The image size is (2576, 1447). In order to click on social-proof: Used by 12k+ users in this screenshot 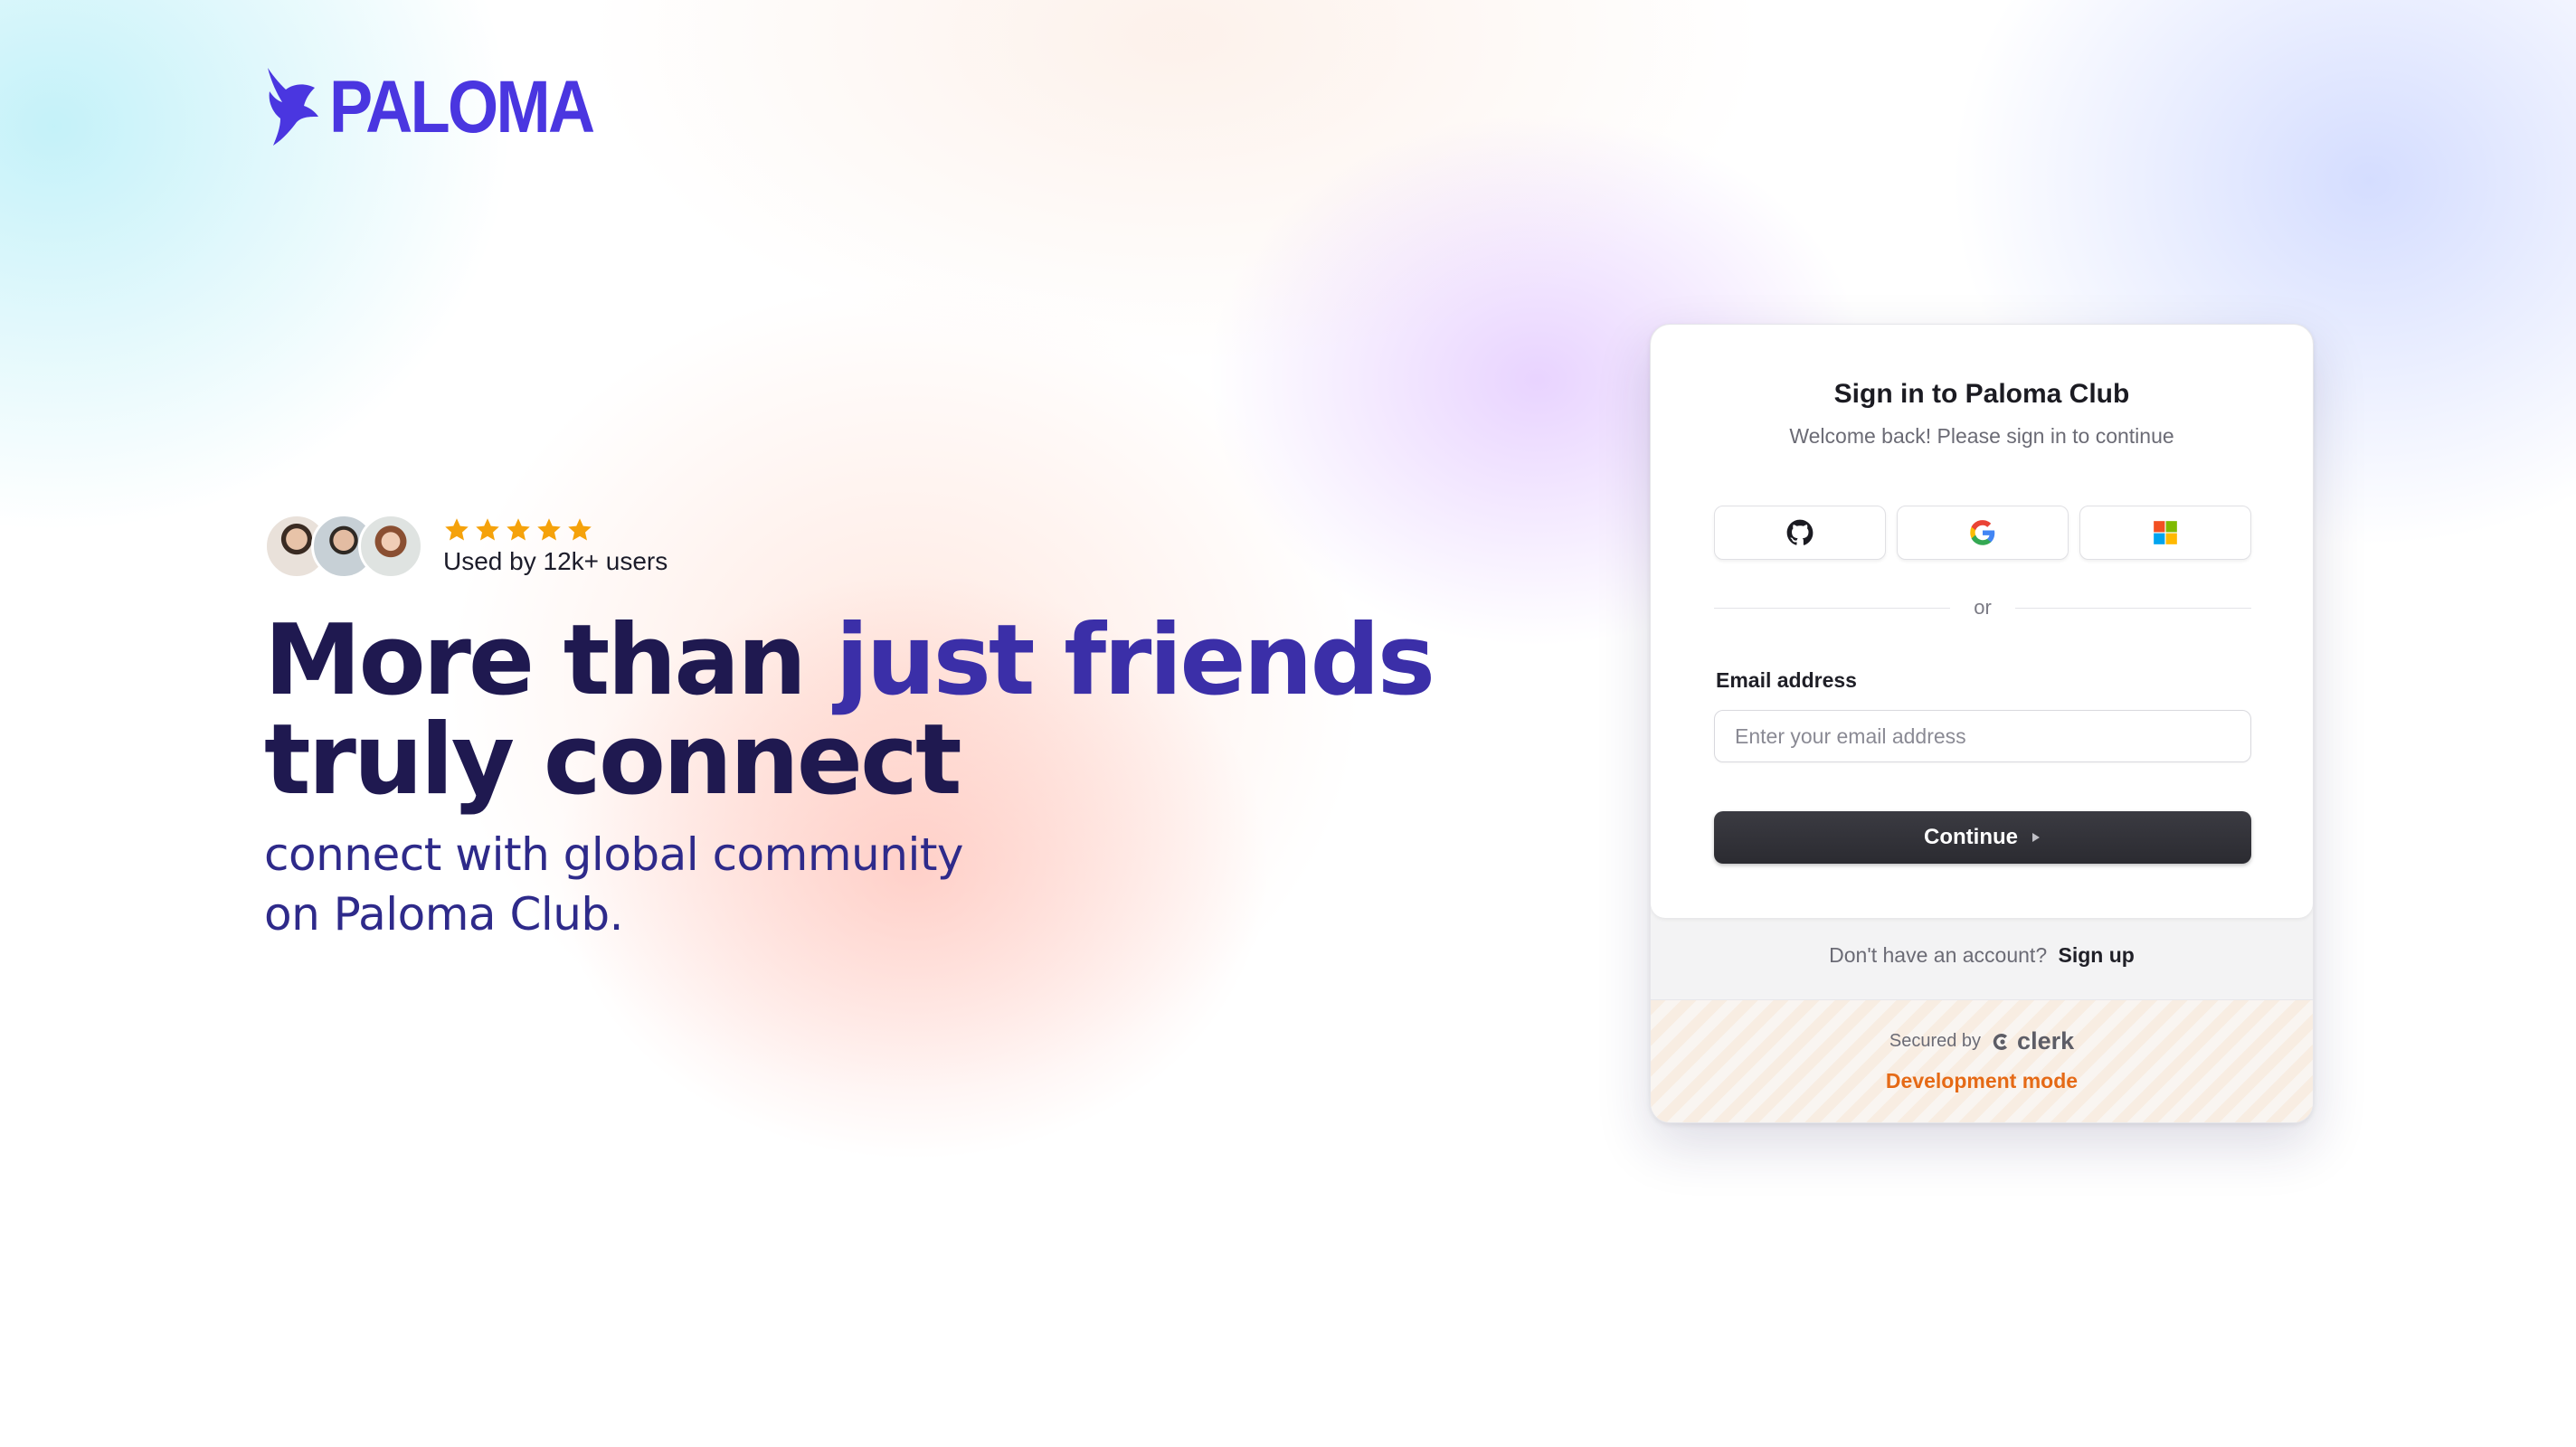, I will do `click(466, 546)`.